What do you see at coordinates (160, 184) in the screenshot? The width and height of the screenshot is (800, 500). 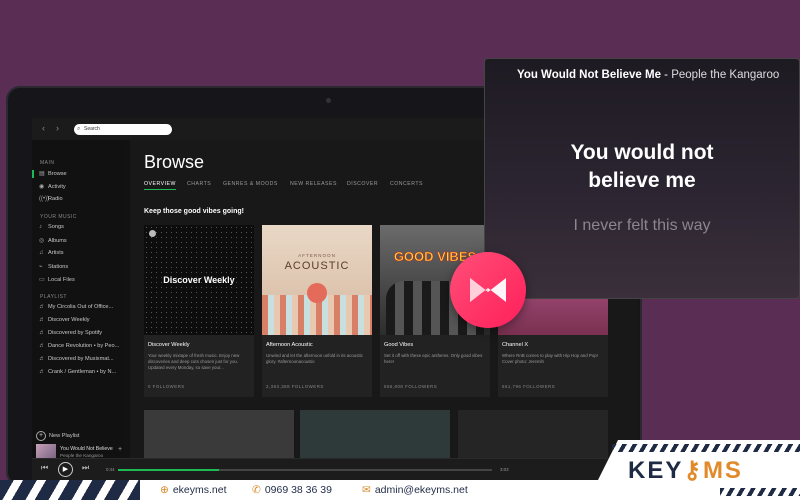 I see `tab-overview: OVERVIEW` at bounding box center [160, 184].